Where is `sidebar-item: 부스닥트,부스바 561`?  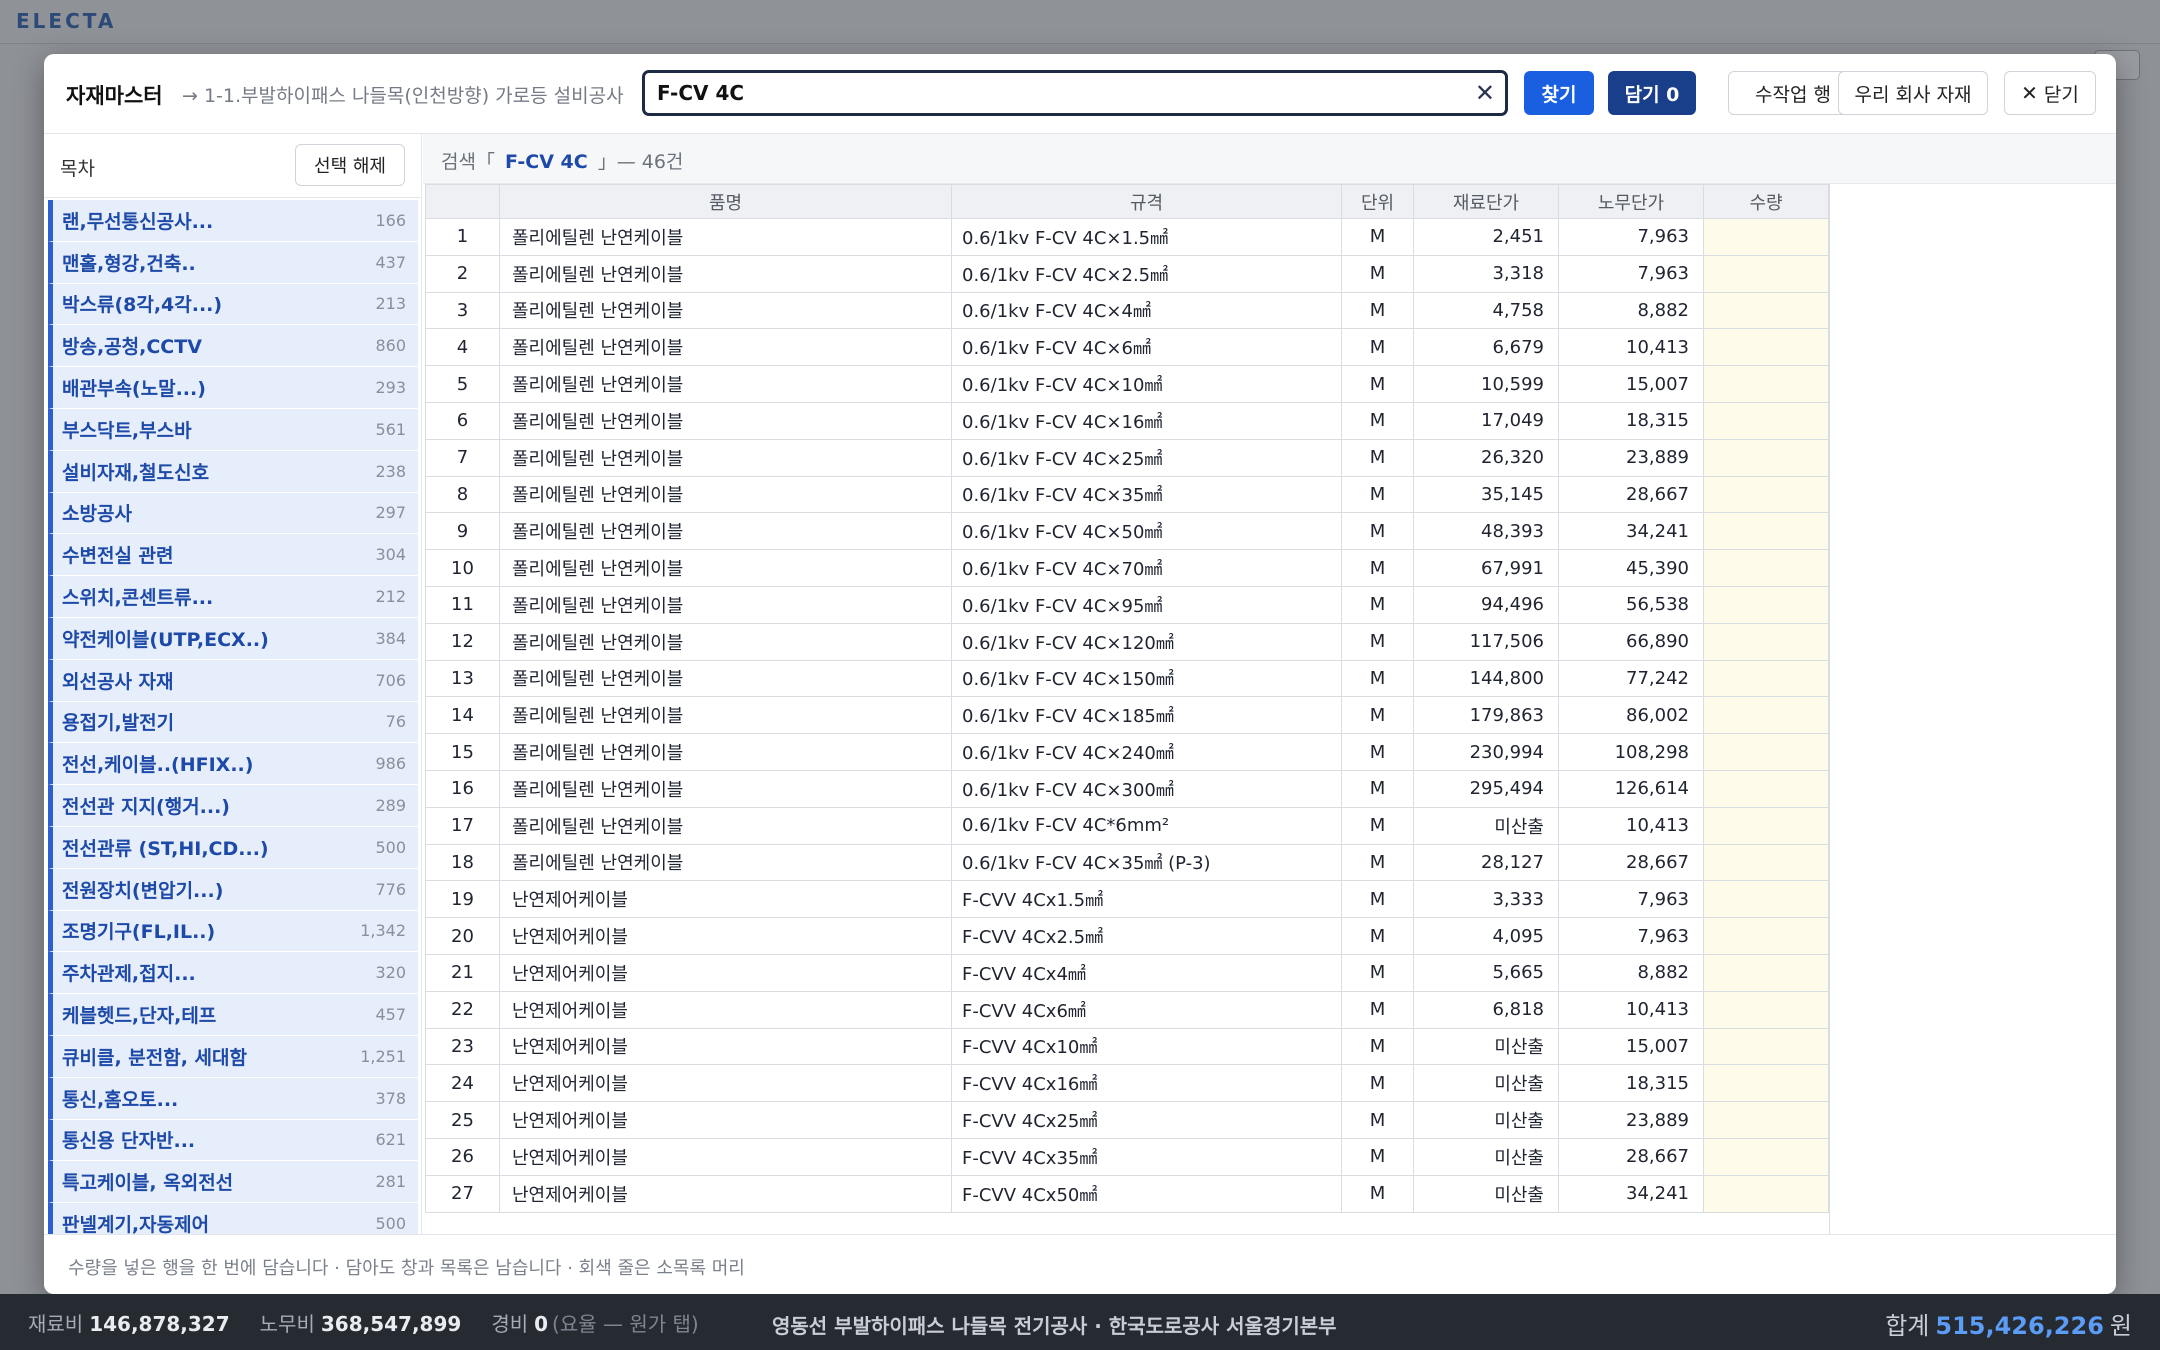 sidebar-item: 부스닥트,부스바 561 is located at coordinates (233, 429).